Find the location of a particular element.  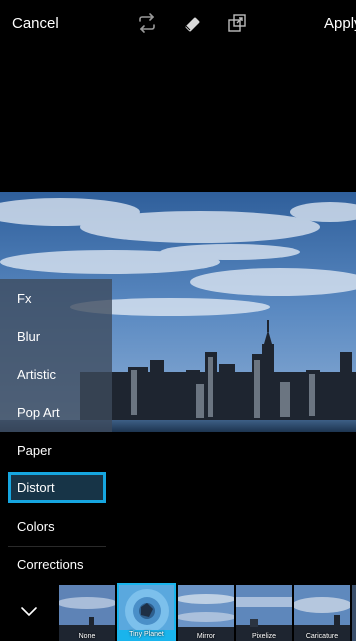

menu-item-distort: Distort is located at coordinates (57, 487).